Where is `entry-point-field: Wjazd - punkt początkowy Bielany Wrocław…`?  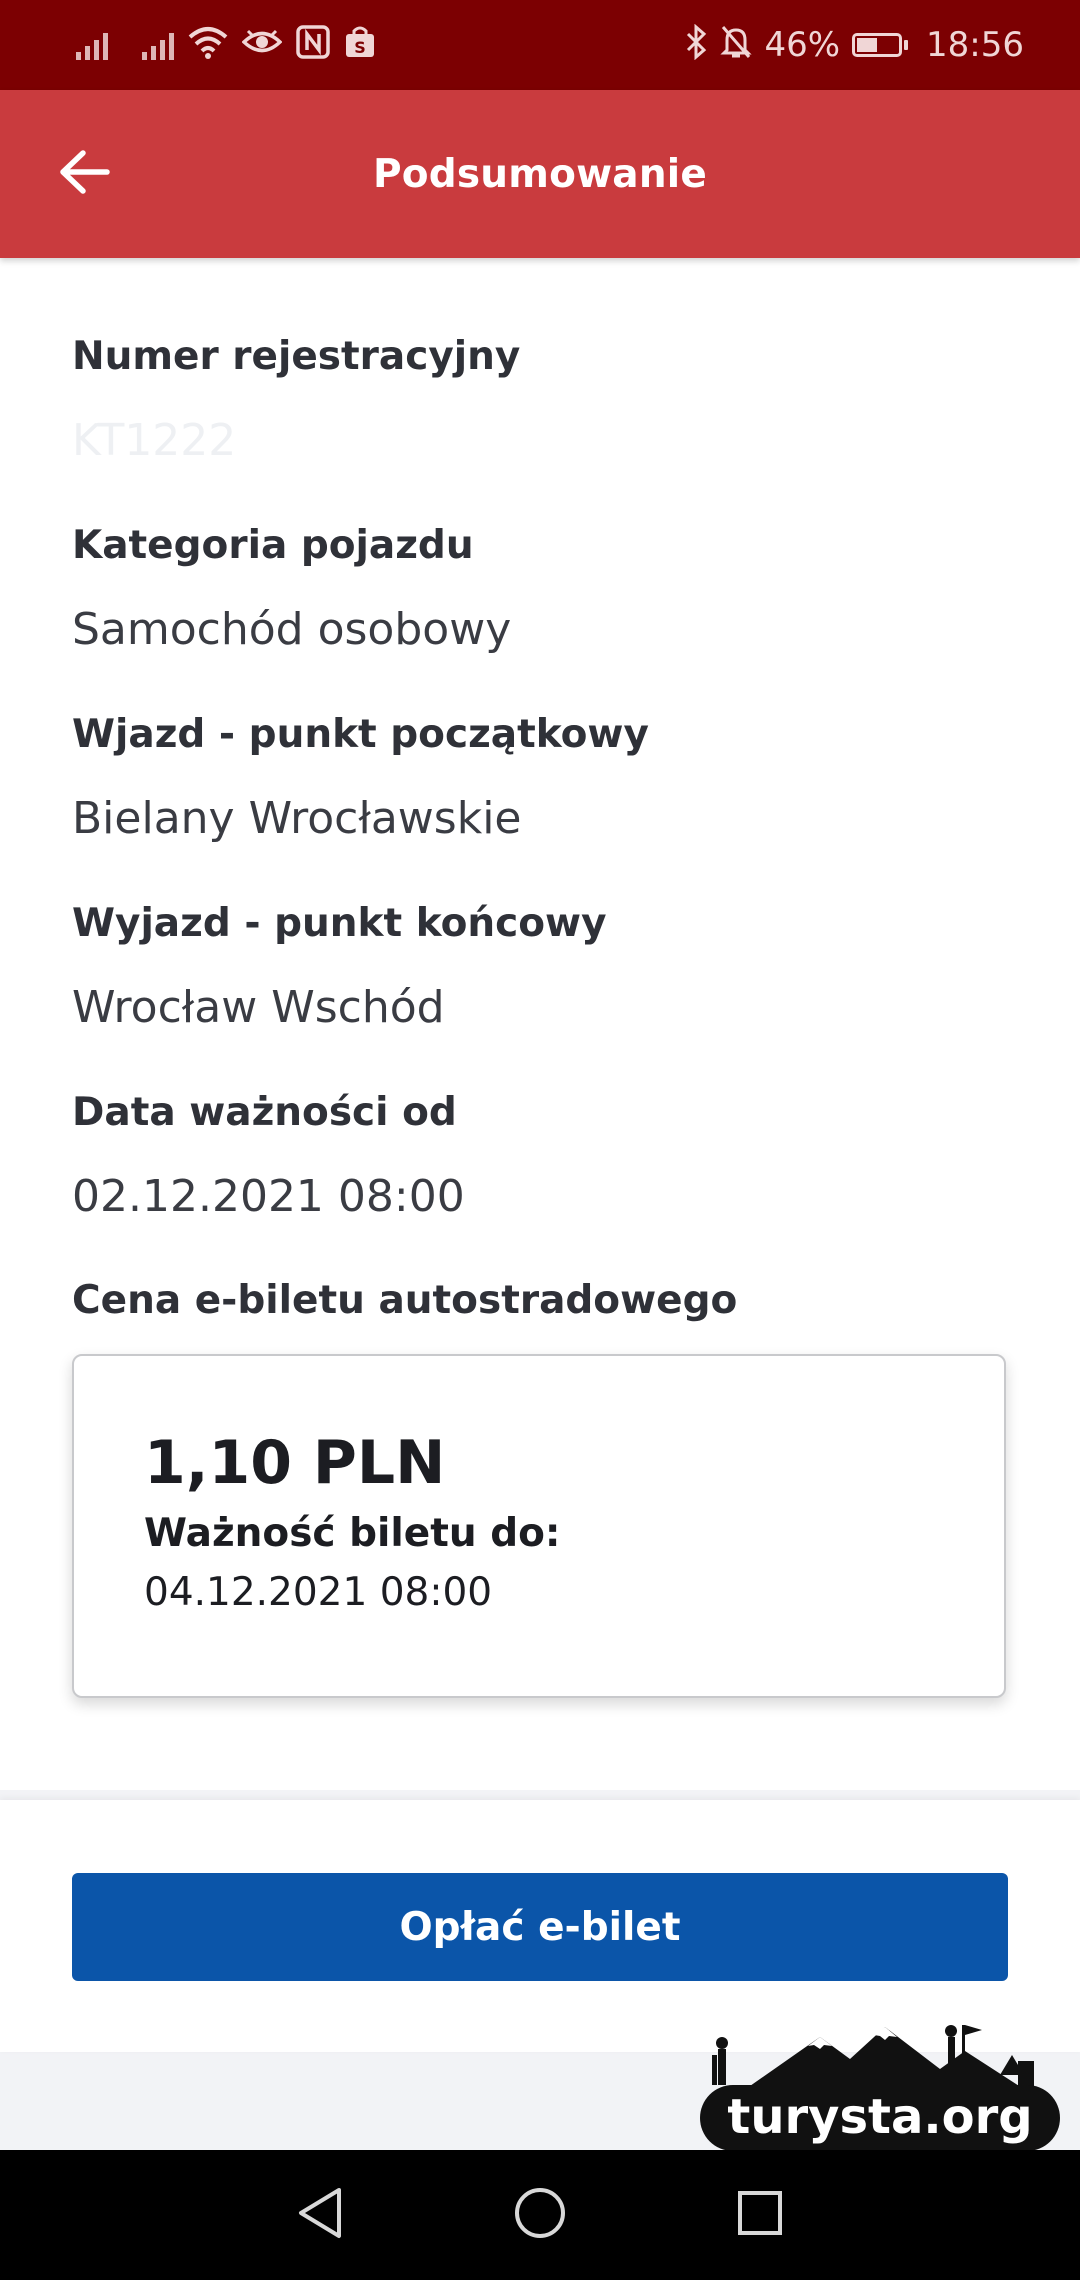
entry-point-field: Wjazd - punkt początkowy Bielany Wrocław… is located at coordinates (542, 779).